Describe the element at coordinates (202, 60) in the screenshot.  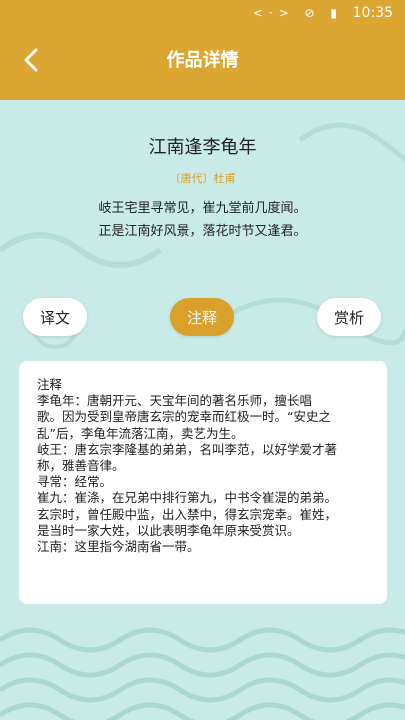
I see `page-title: 作品详情` at that location.